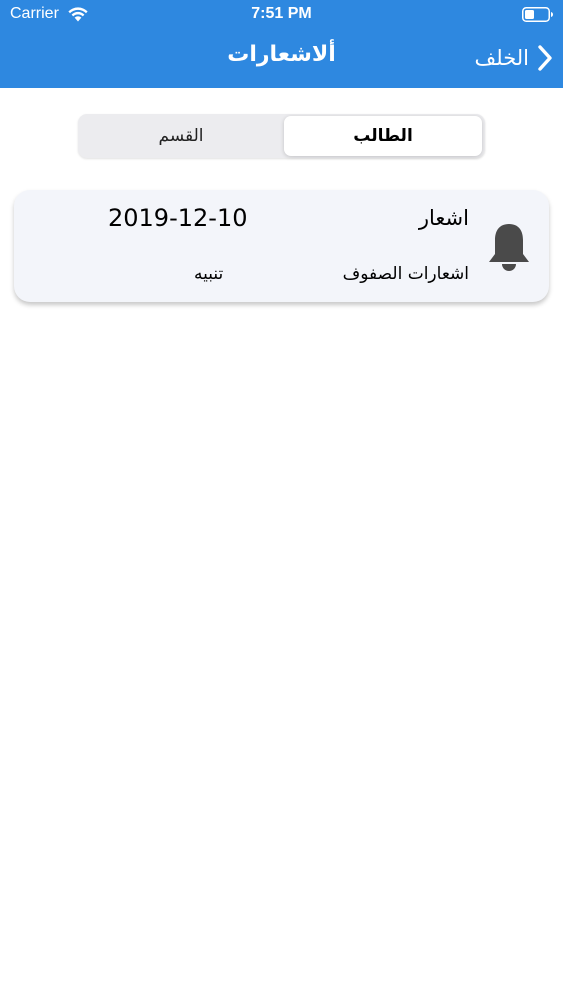  What do you see at coordinates (545, 58) in the screenshot?
I see `chevron-right-icon` at bounding box center [545, 58].